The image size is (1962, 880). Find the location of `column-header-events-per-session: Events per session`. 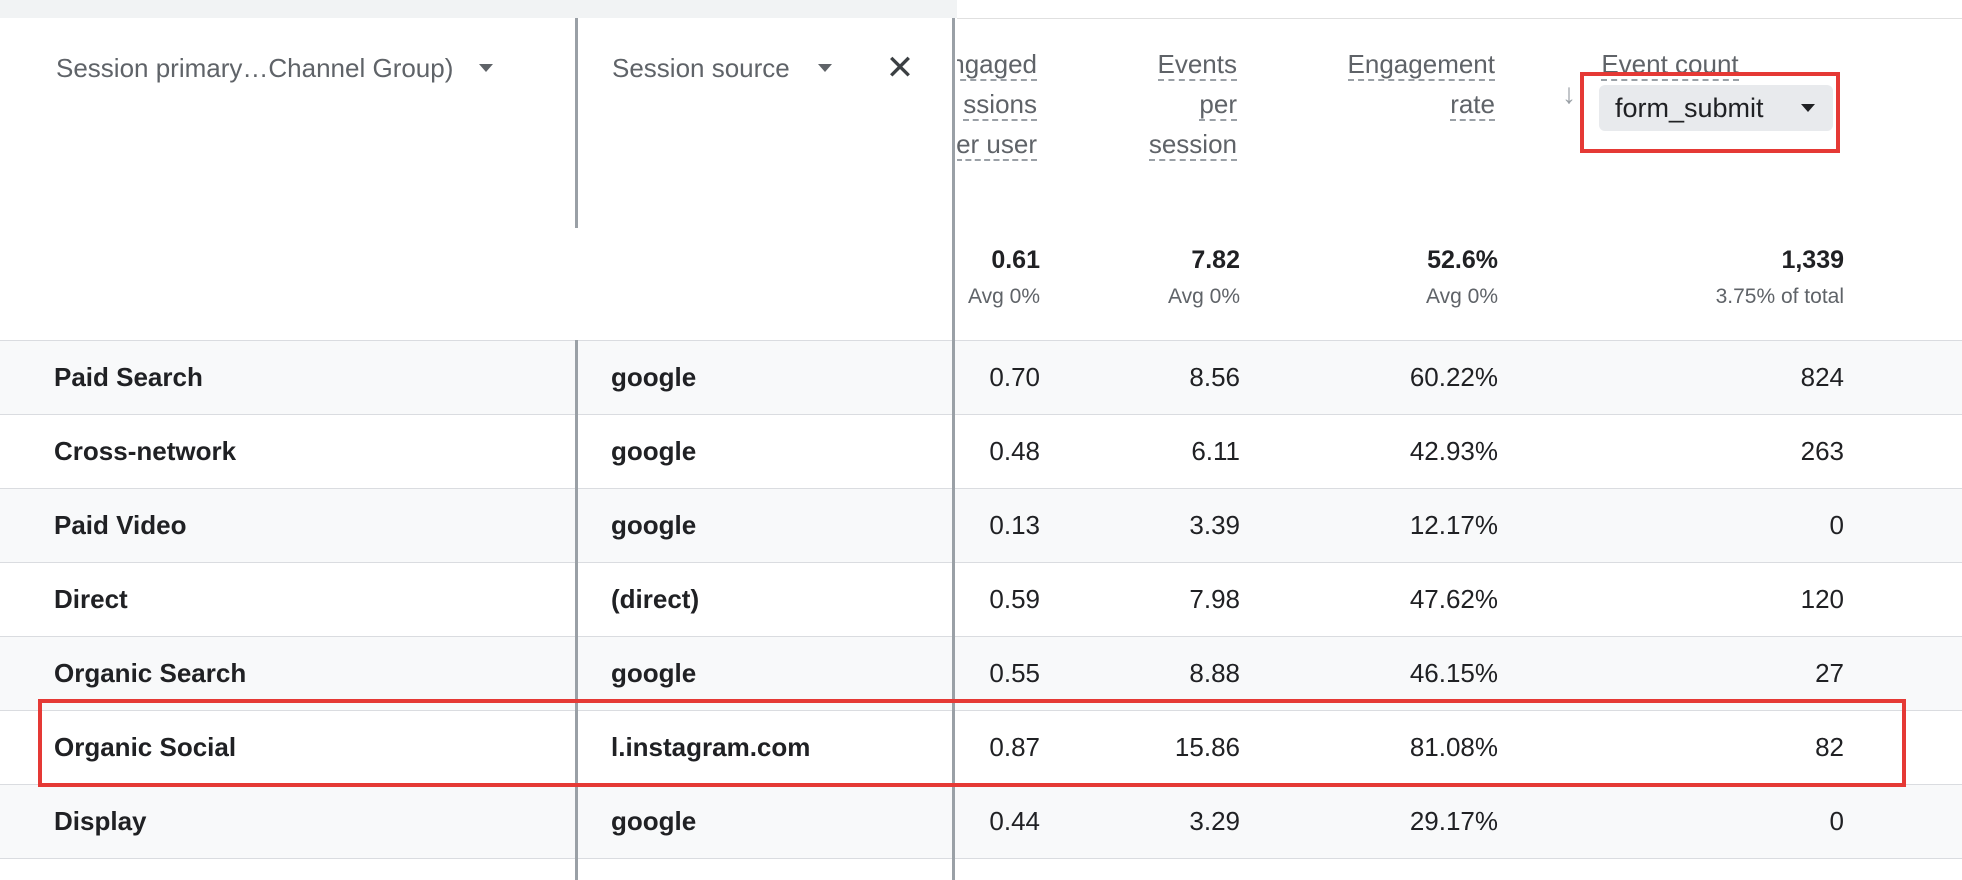

column-header-events-per-session: Events per session is located at coordinates (1137, 104).